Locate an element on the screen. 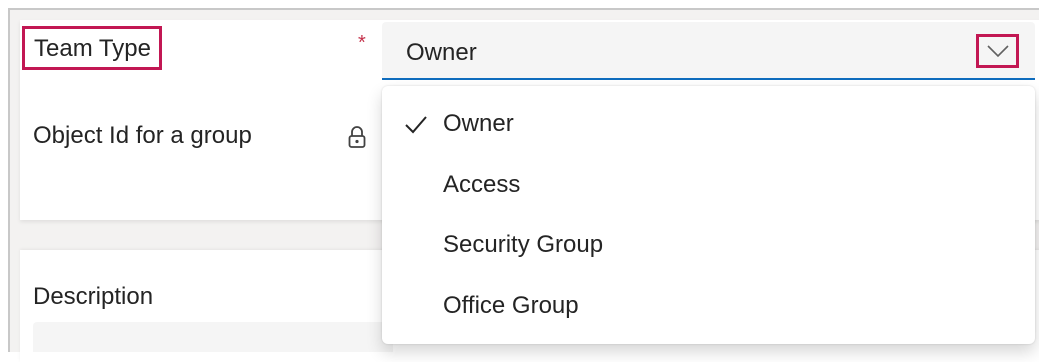  team-type-label: Team Type is located at coordinates (92, 48).